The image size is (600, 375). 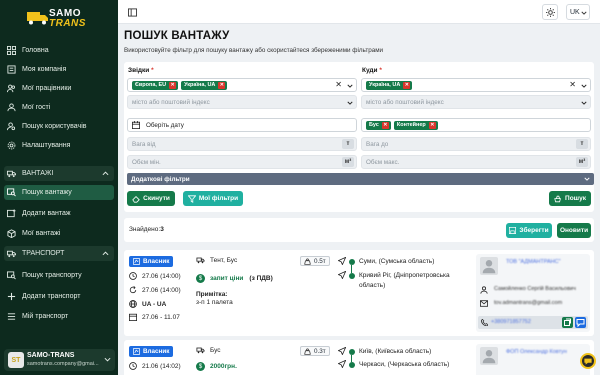 I want to click on save-filter-button: Зберегти, so click(x=529, y=230).